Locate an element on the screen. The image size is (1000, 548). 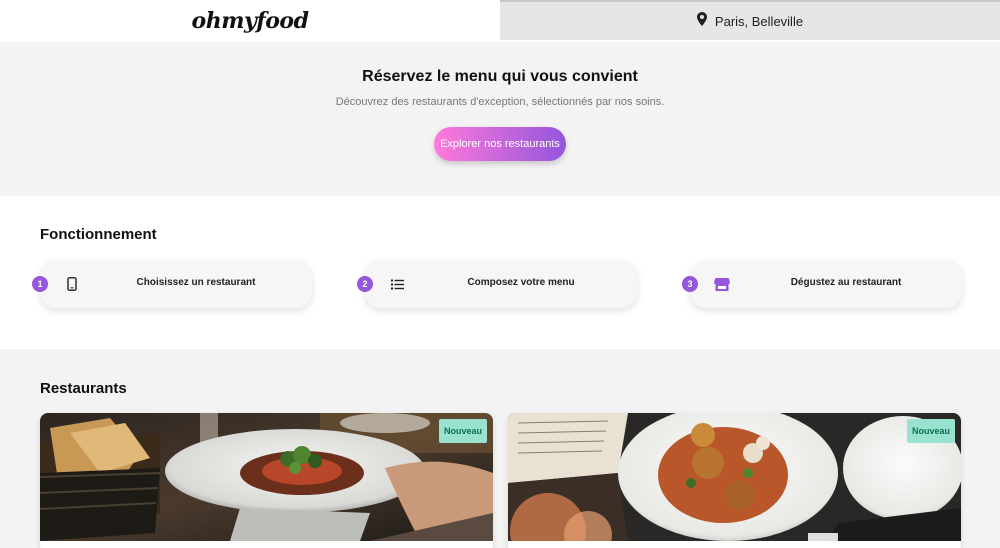
step-card-compose: 2 Composez votre menu is located at coordinates (497, 284).